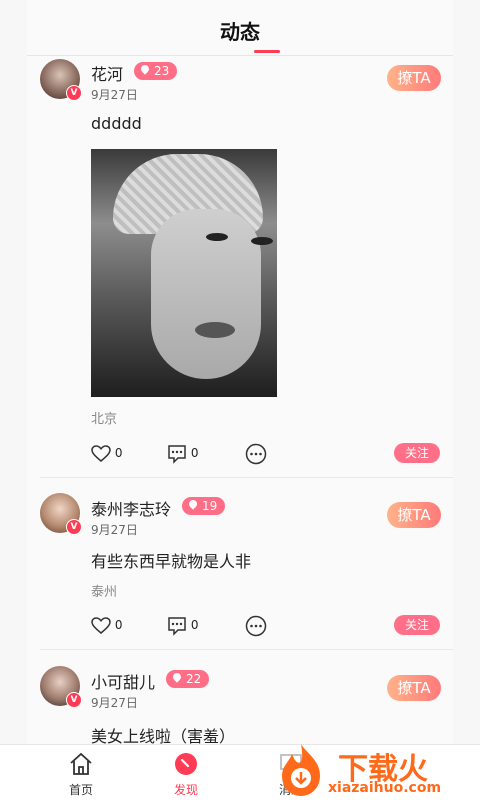 Image resolution: width=480 pixels, height=801 pixels. I want to click on active-tab-indicator, so click(267, 51).